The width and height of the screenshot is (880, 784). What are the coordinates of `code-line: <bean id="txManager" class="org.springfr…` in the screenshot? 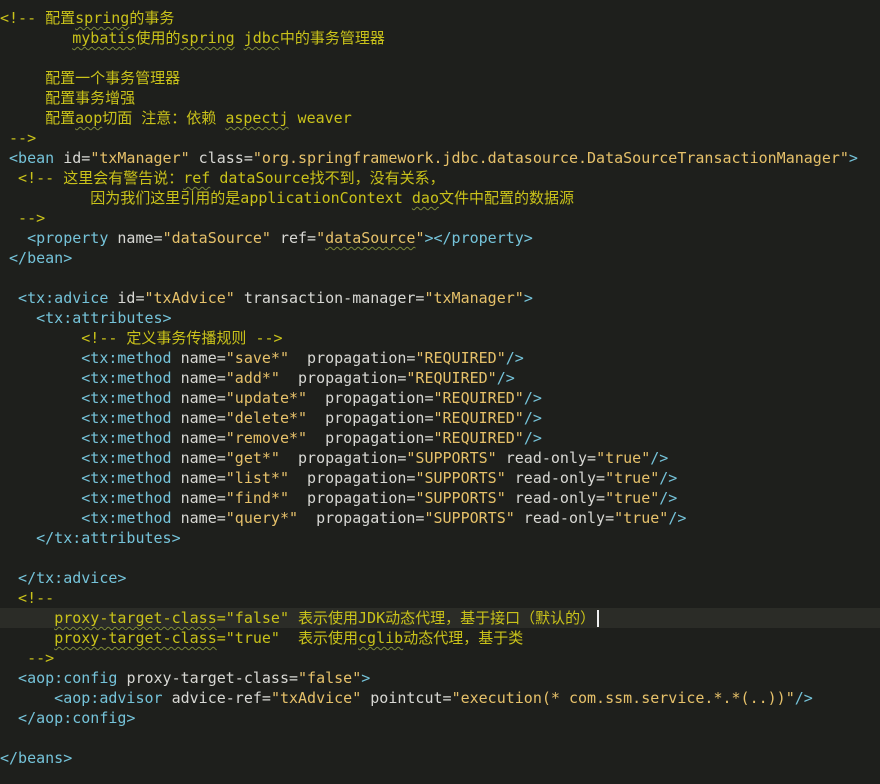 It's located at (440, 158).